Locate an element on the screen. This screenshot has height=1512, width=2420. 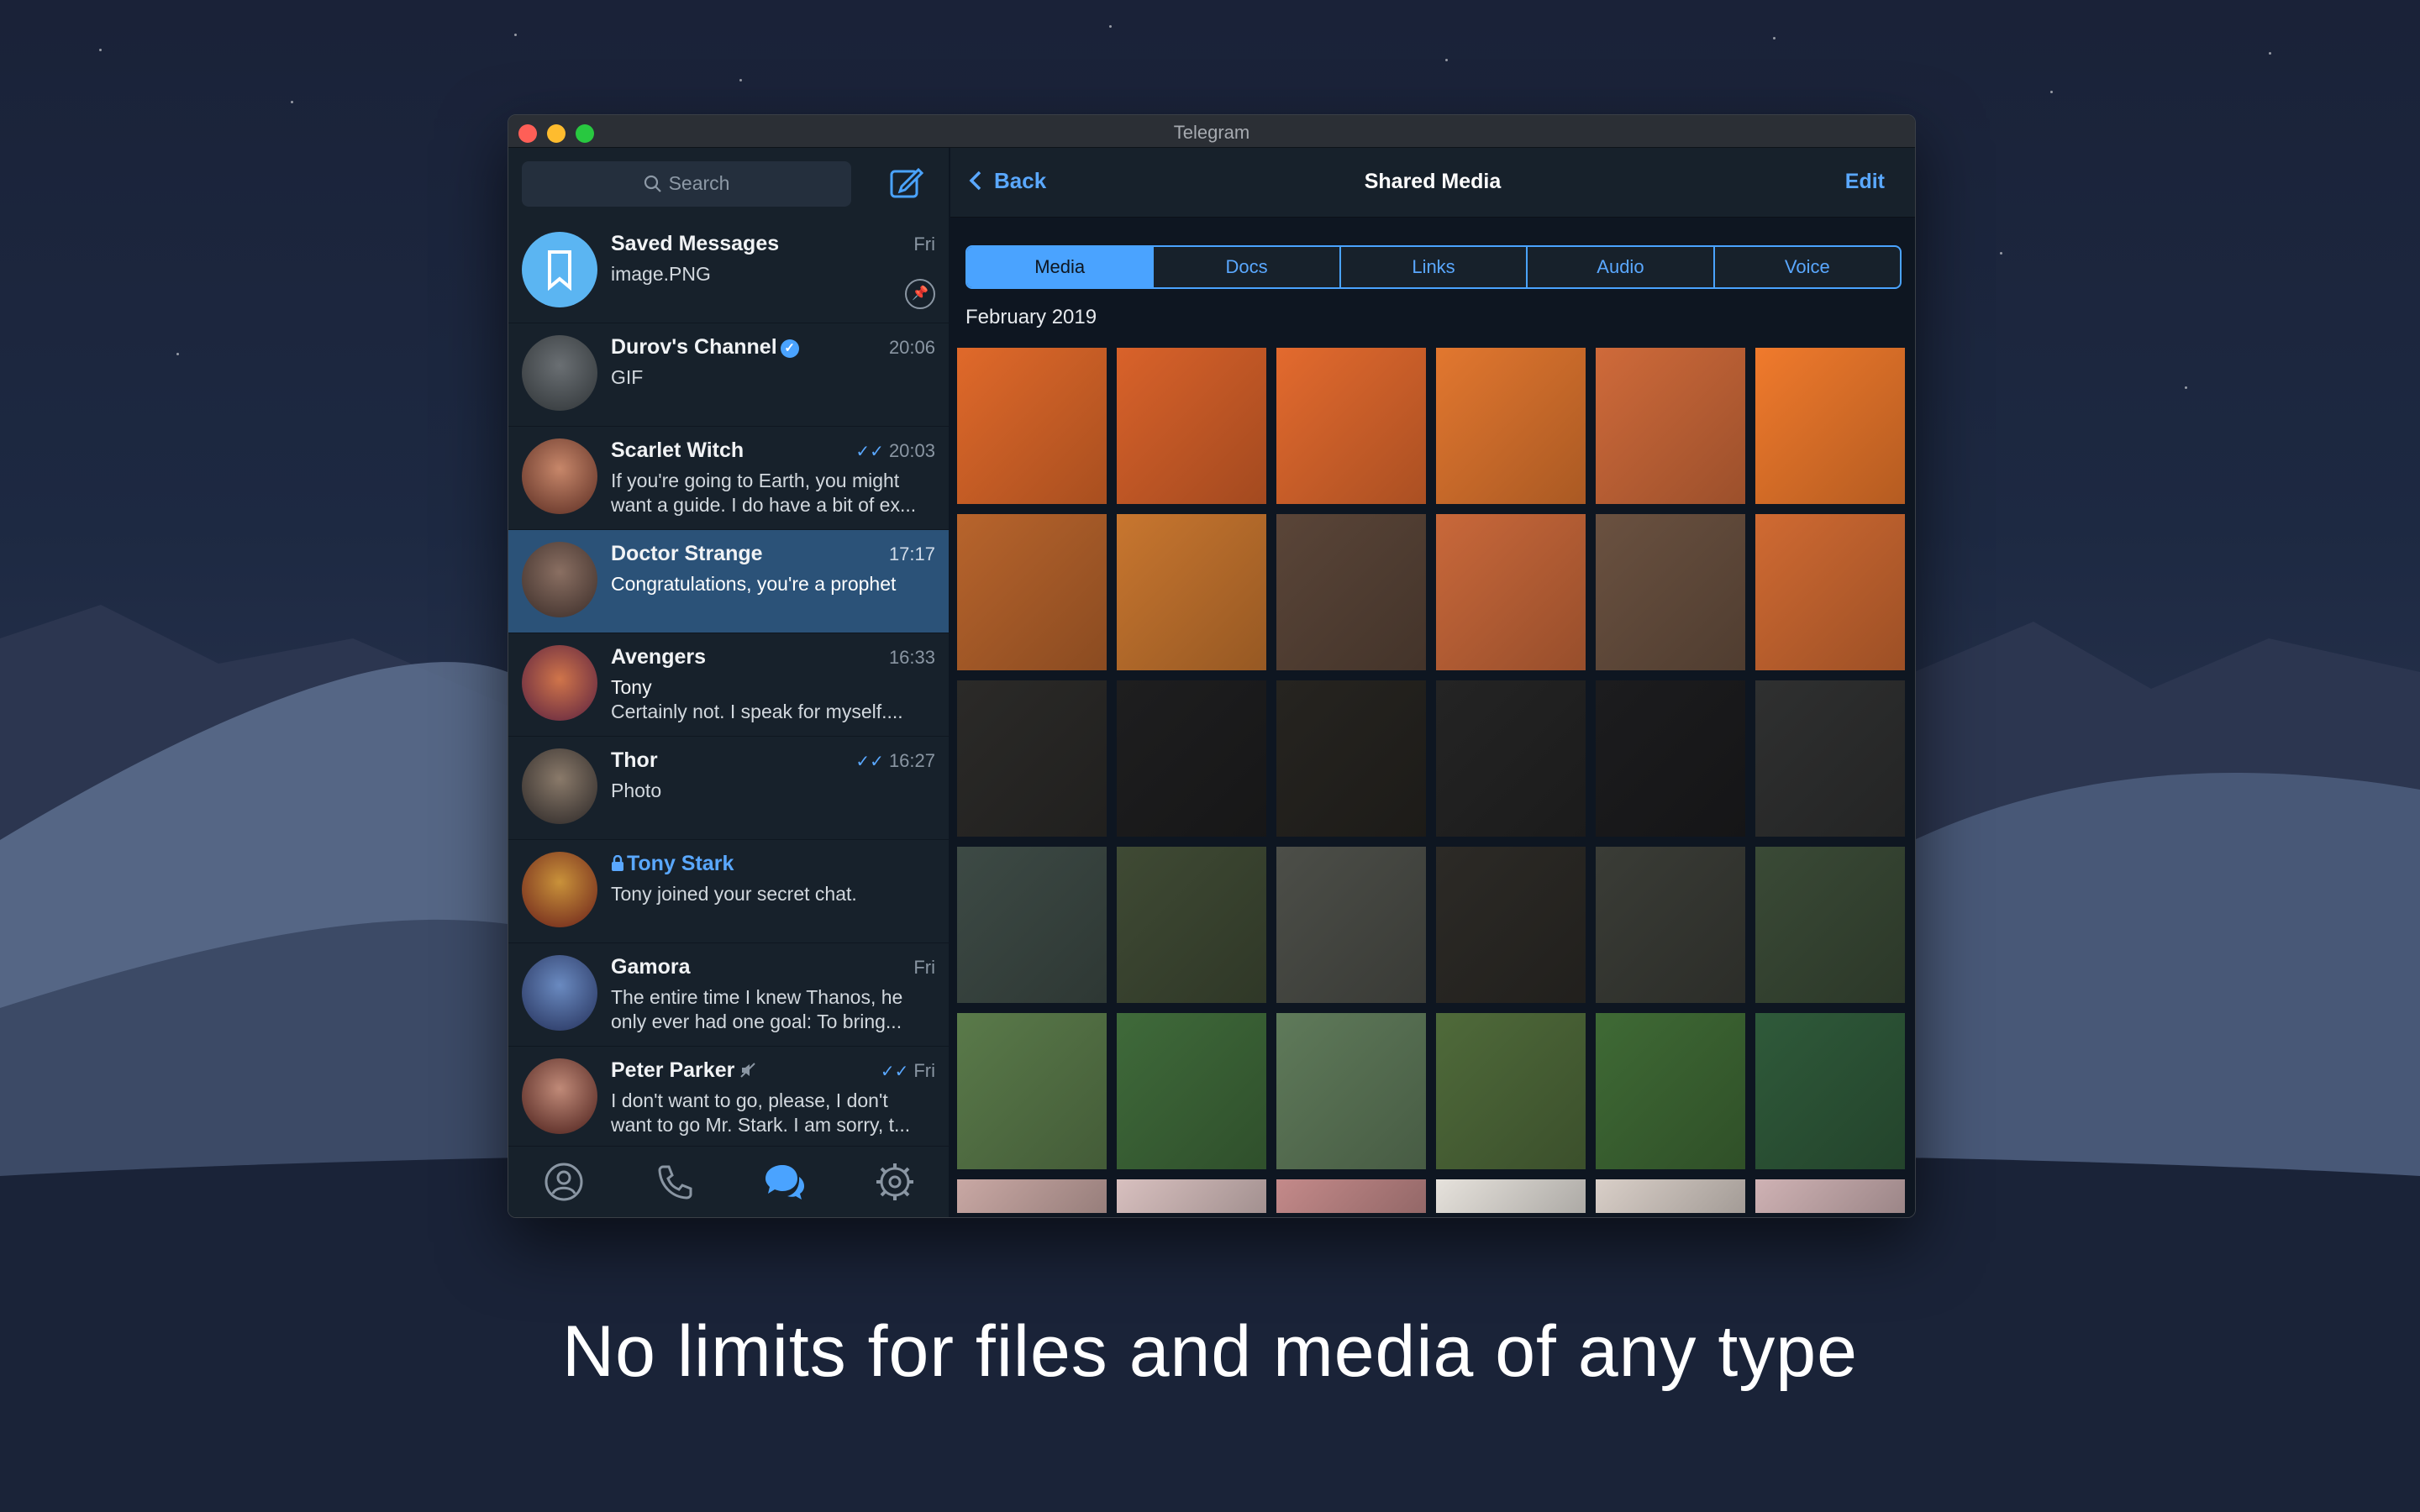
chat-time: 17:17 is located at coordinates (911, 553).